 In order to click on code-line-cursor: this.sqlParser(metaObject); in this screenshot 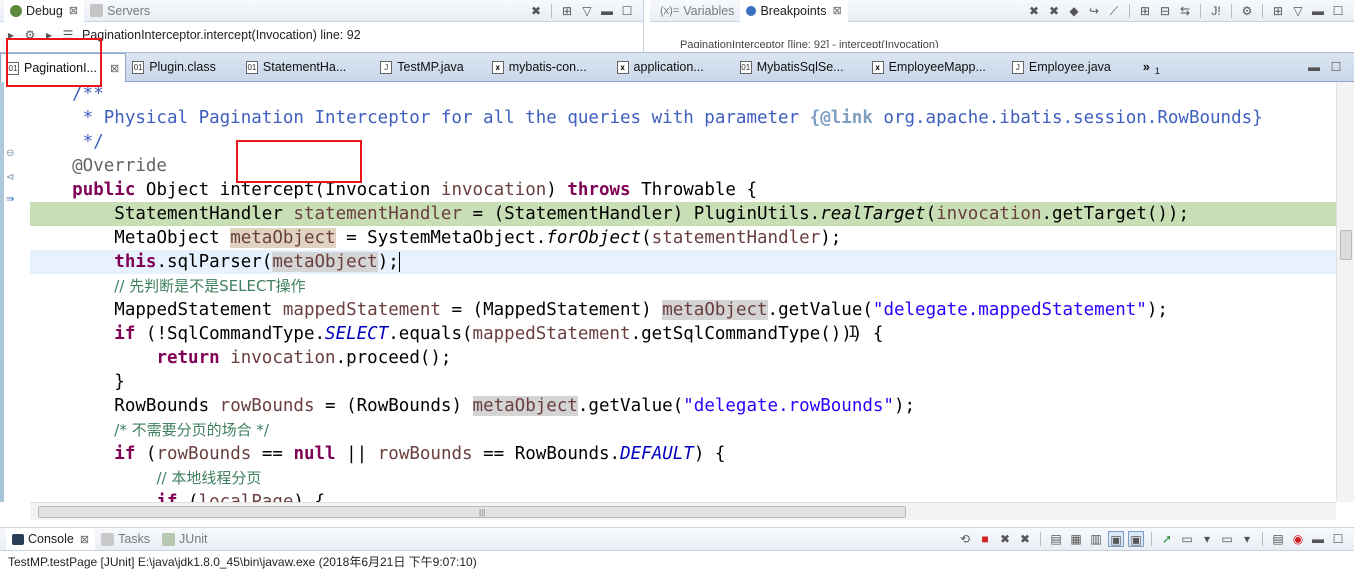, I will do `click(683, 262)`.